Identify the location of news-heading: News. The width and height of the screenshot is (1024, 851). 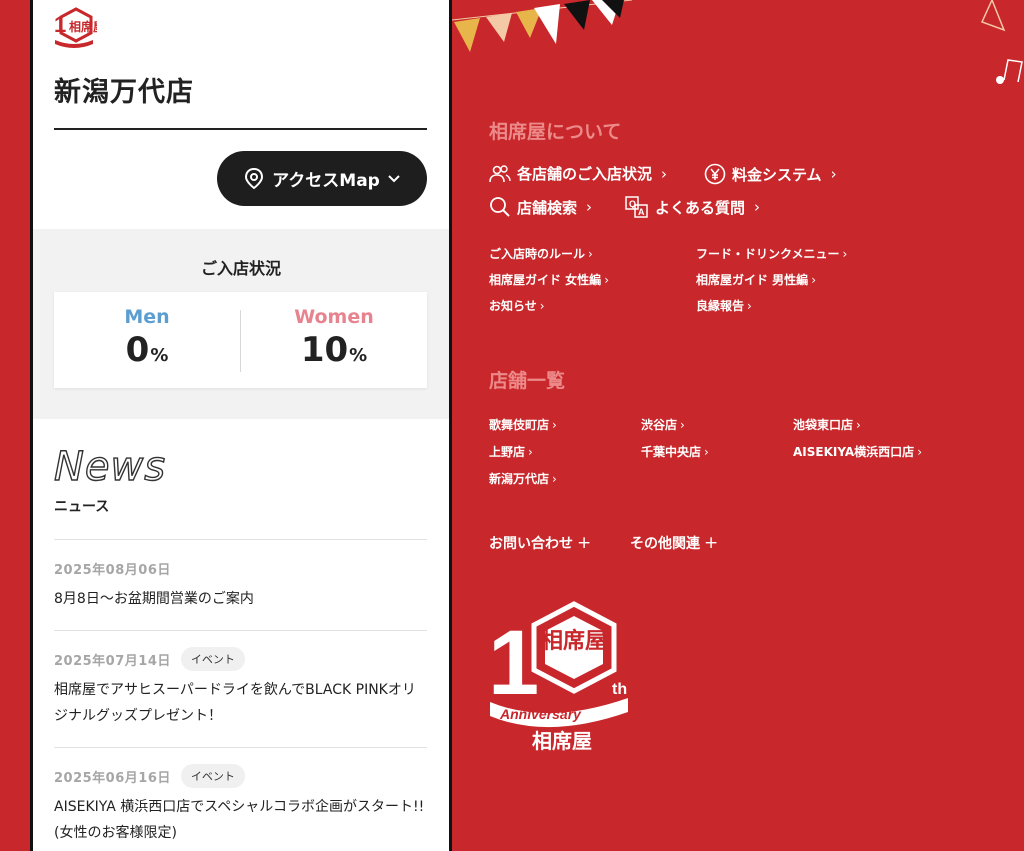
(110, 466).